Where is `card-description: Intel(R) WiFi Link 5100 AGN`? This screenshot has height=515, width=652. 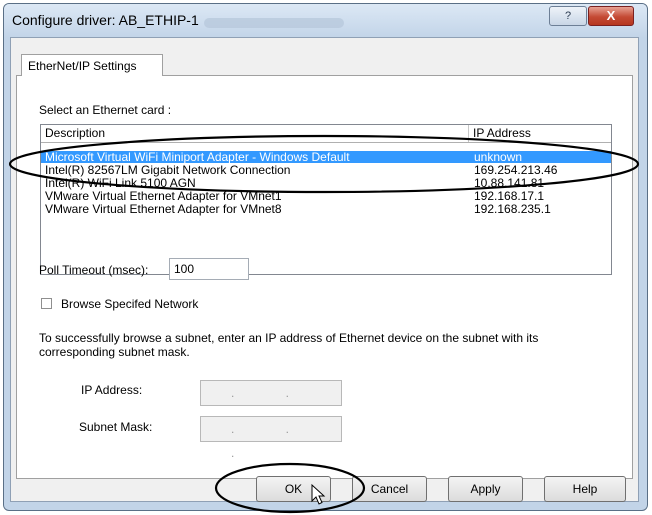
card-description: Intel(R) WiFi Link 5100 AGN is located at coordinates (120, 183).